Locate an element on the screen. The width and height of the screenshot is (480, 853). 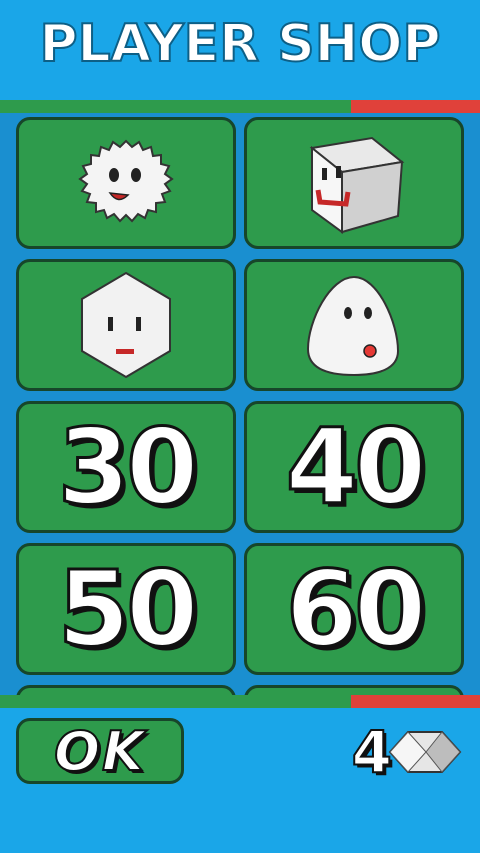
header: PLAYER SHOP is located at coordinates (240, 50).